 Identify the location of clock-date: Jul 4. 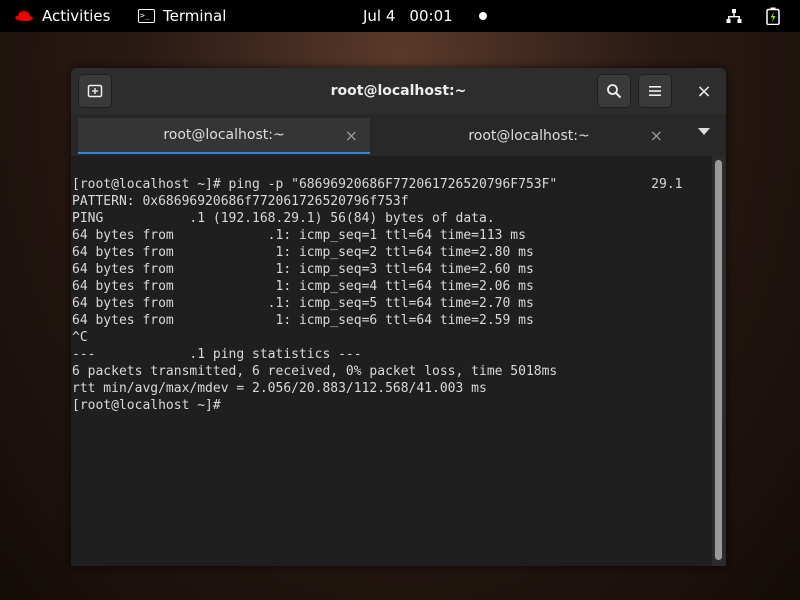
(379, 16).